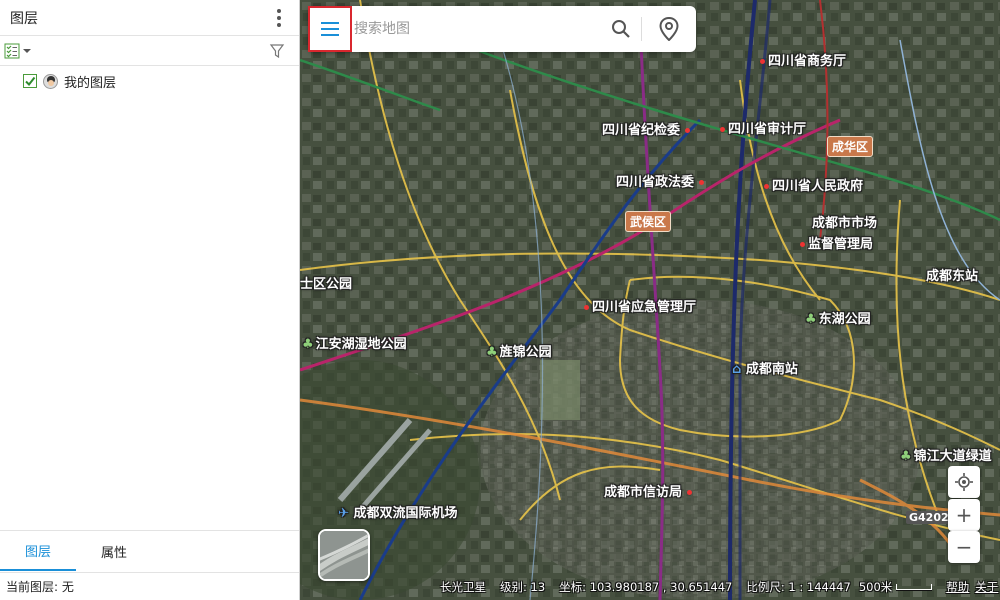  I want to click on poi-label: 四川省纪检委, so click(647, 128).